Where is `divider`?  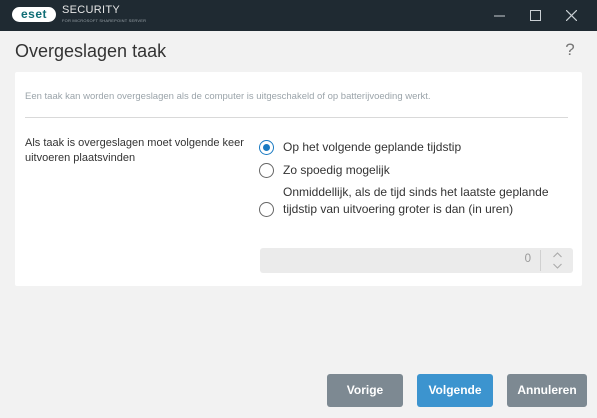 divider is located at coordinates (296, 117).